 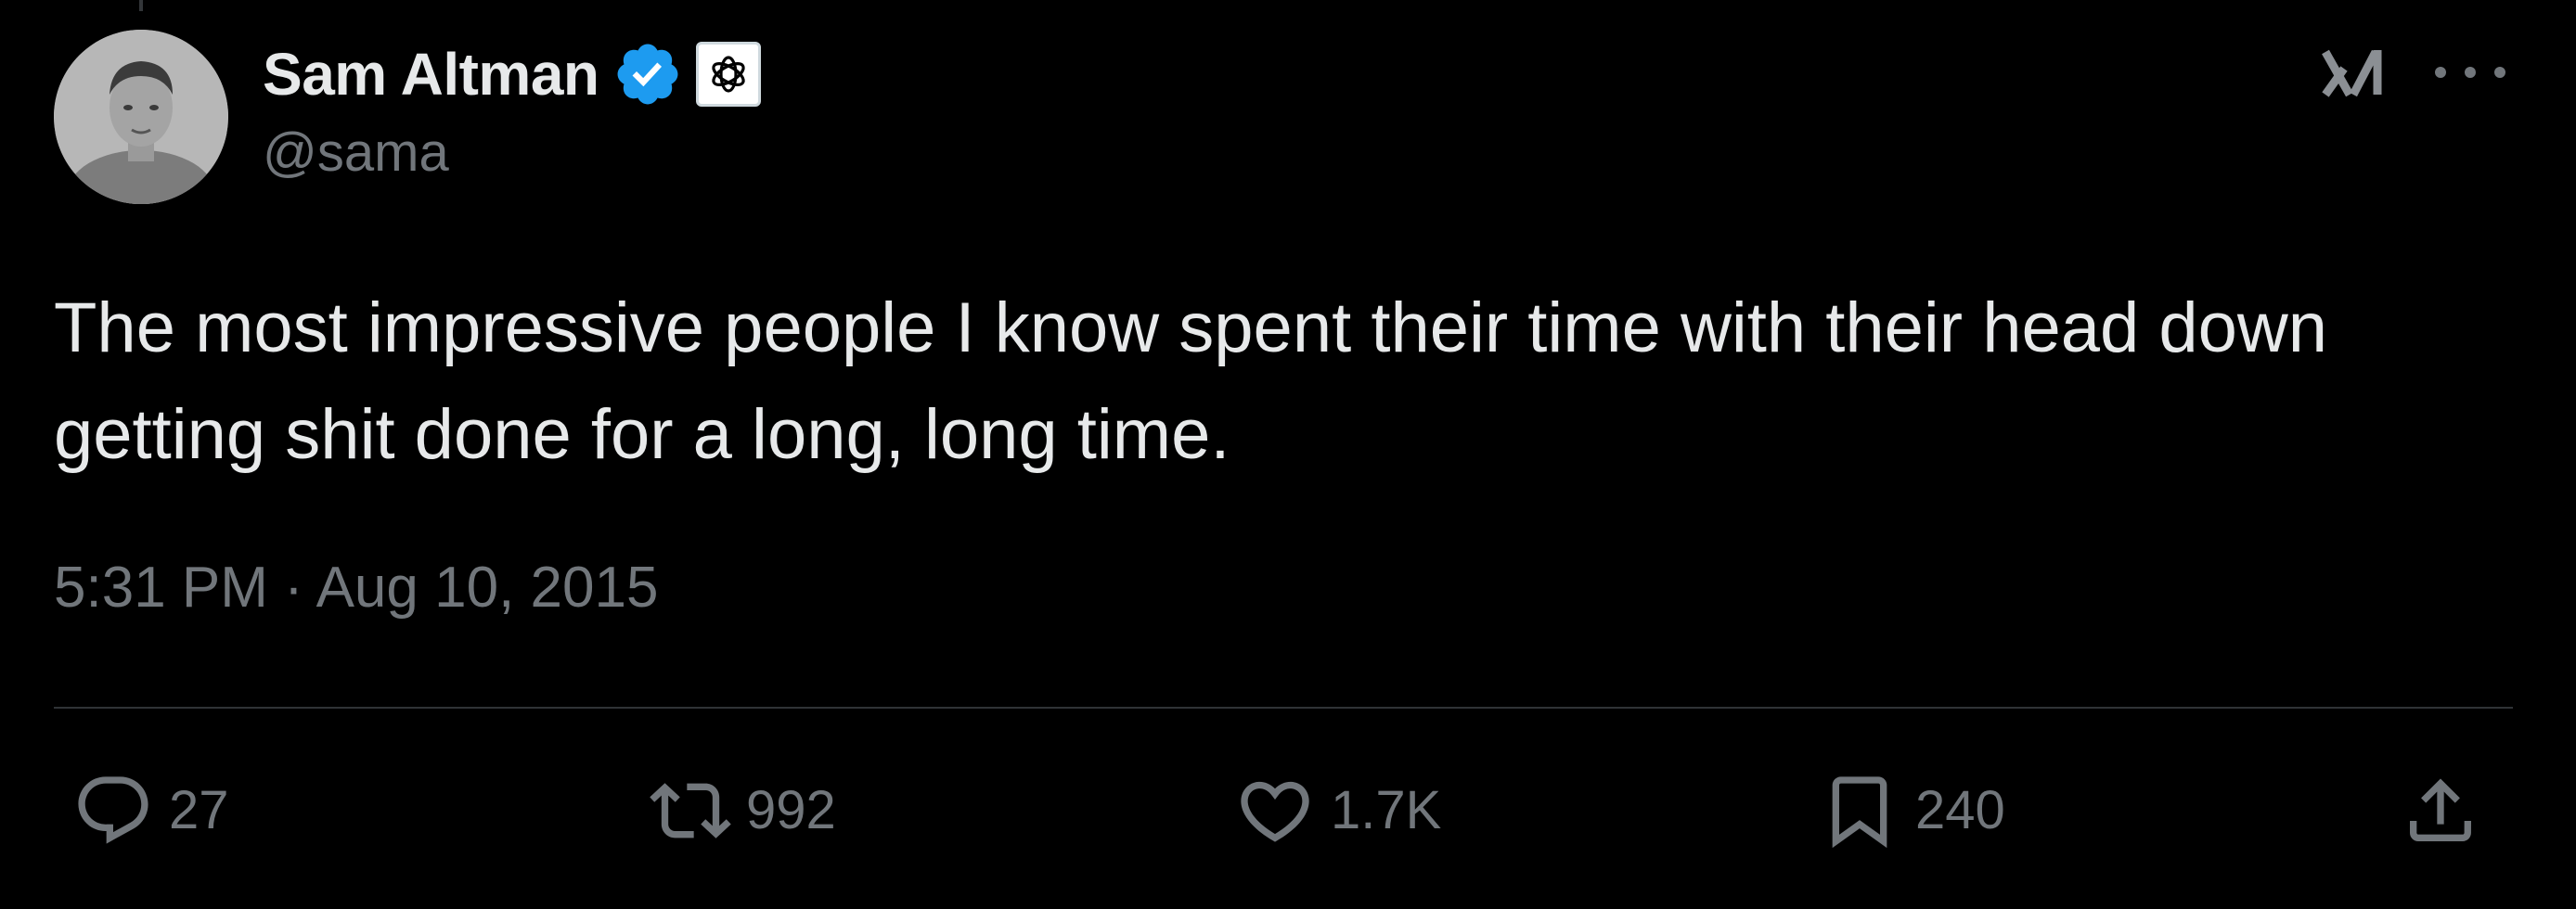 What do you see at coordinates (150, 810) in the screenshot?
I see `reply-button: 27` at bounding box center [150, 810].